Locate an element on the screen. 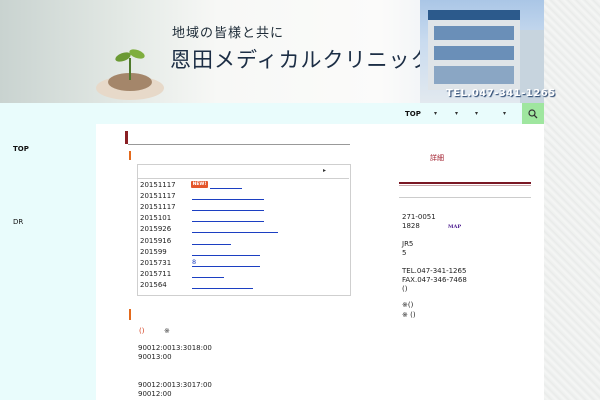  access-walk: 5 is located at coordinates (404, 253).